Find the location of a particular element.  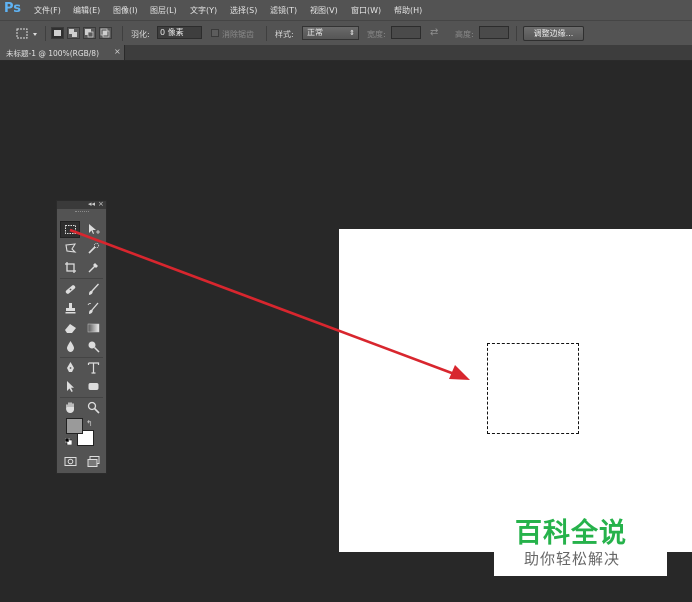

antialias-label: 消除锯齿 is located at coordinates (238, 34).